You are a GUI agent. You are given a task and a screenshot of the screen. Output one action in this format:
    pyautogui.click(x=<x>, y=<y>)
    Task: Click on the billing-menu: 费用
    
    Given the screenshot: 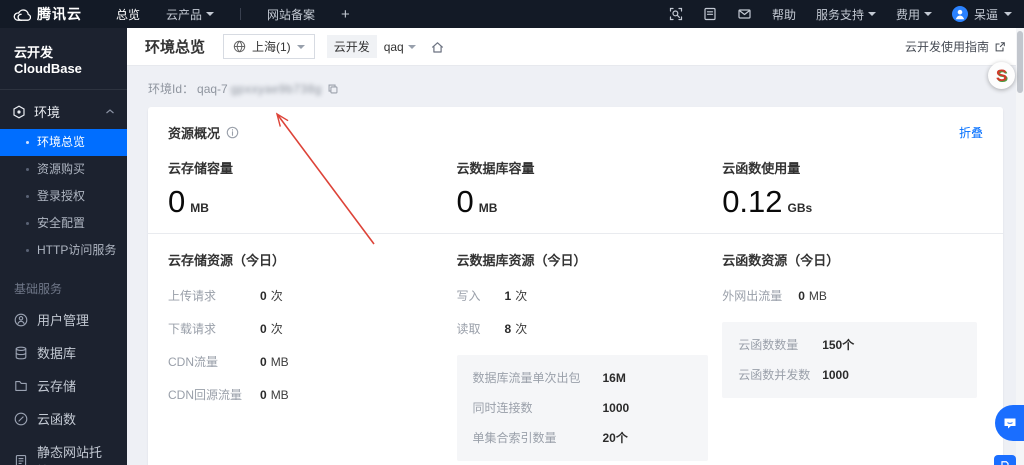 What is the action you would take?
    pyautogui.click(x=914, y=14)
    